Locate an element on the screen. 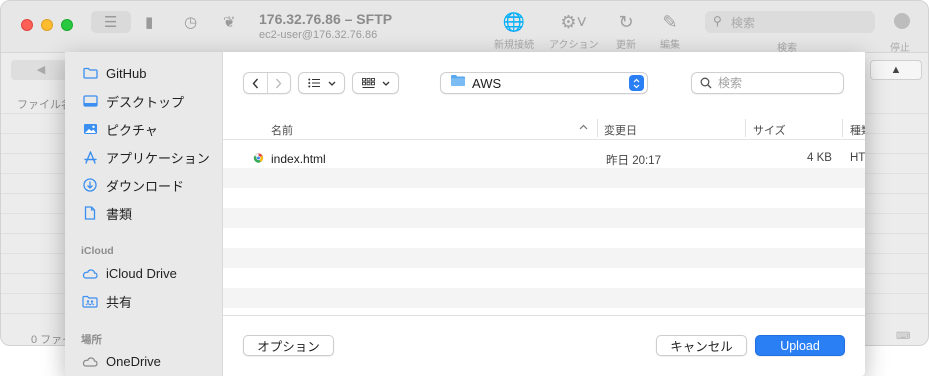 This screenshot has height=376, width=929. toolbar-action: ⚙˅ アクション is located at coordinates (574, 31).